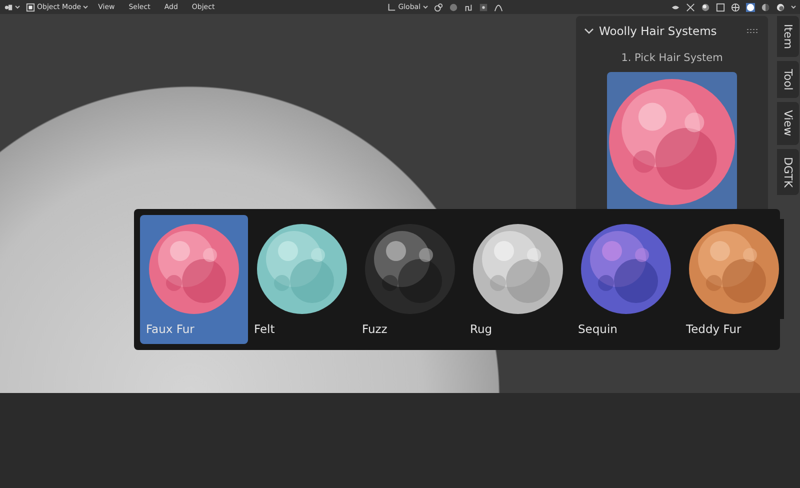  I want to click on preset-item: Felt, so click(302, 279).